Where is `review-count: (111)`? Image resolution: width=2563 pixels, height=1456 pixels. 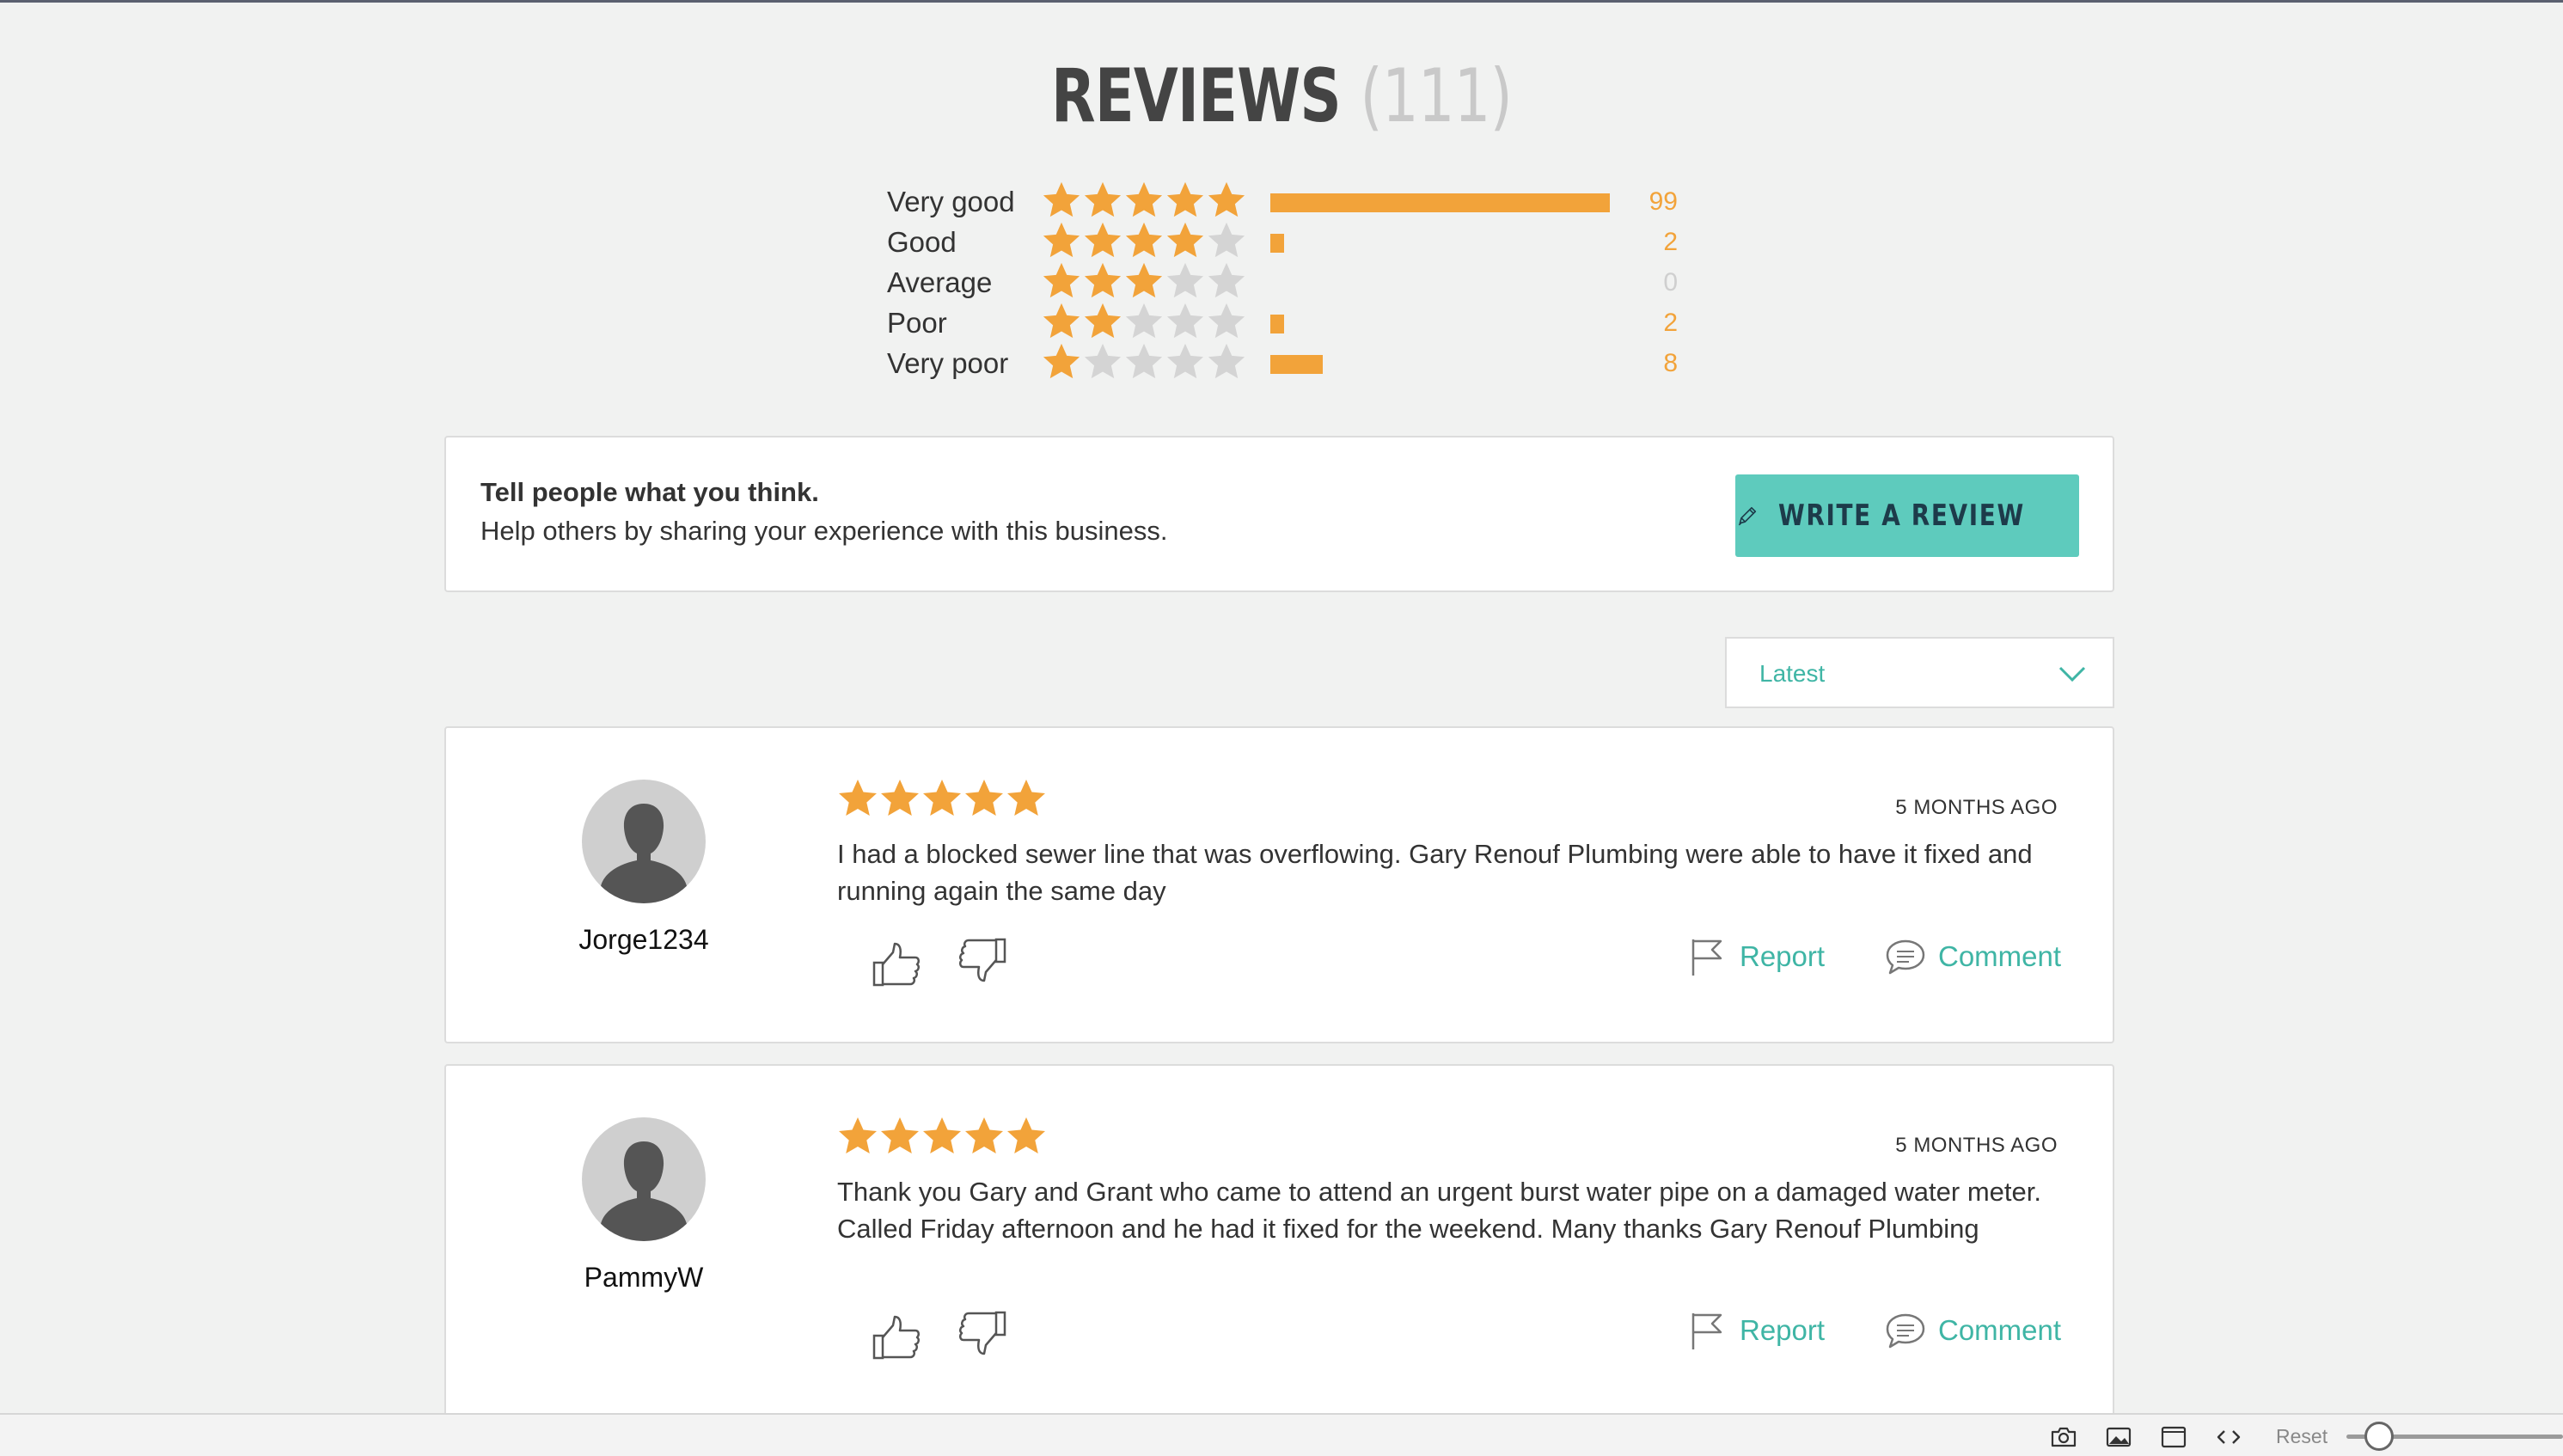
review-count: (111) is located at coordinates (1436, 96).